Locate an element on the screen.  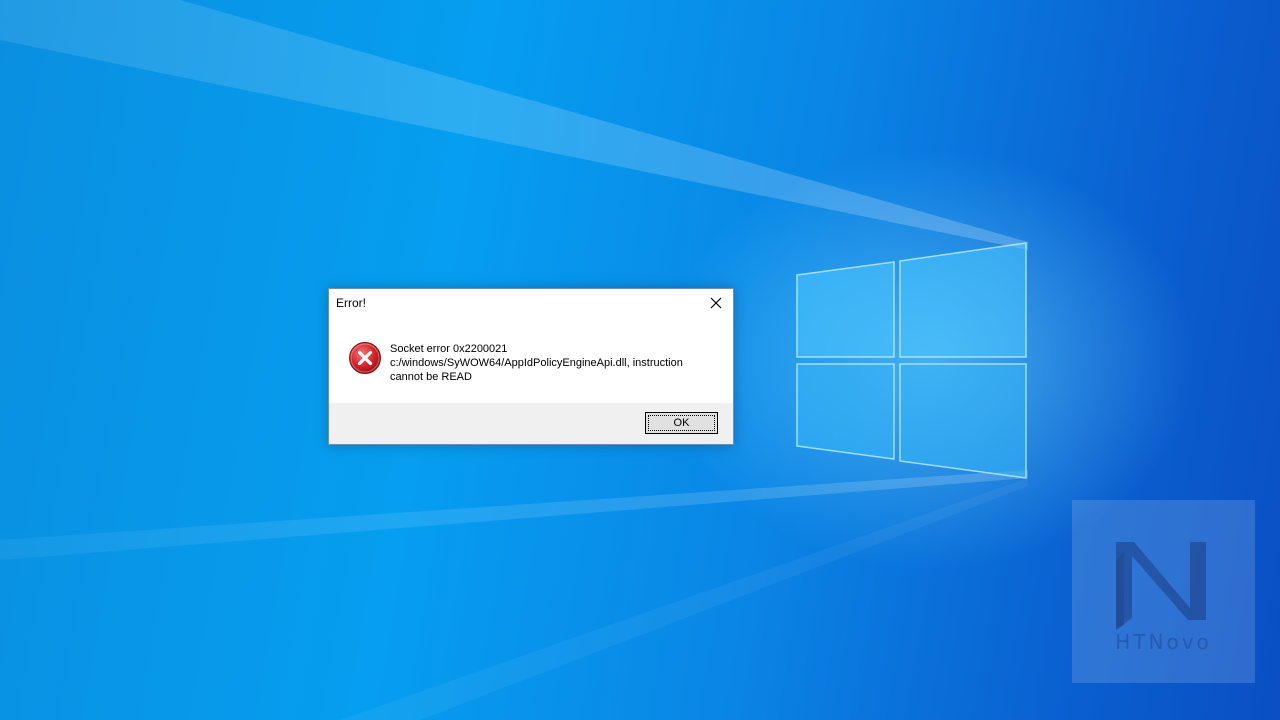
htnovo-watermark: HTNovo is located at coordinates (1163, 591).